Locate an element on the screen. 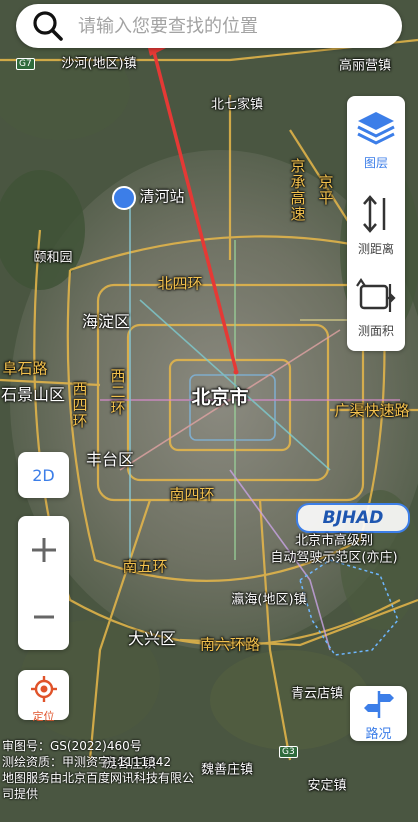 This screenshot has width=418, height=822. measure-area-icon is located at coordinates (376, 295).